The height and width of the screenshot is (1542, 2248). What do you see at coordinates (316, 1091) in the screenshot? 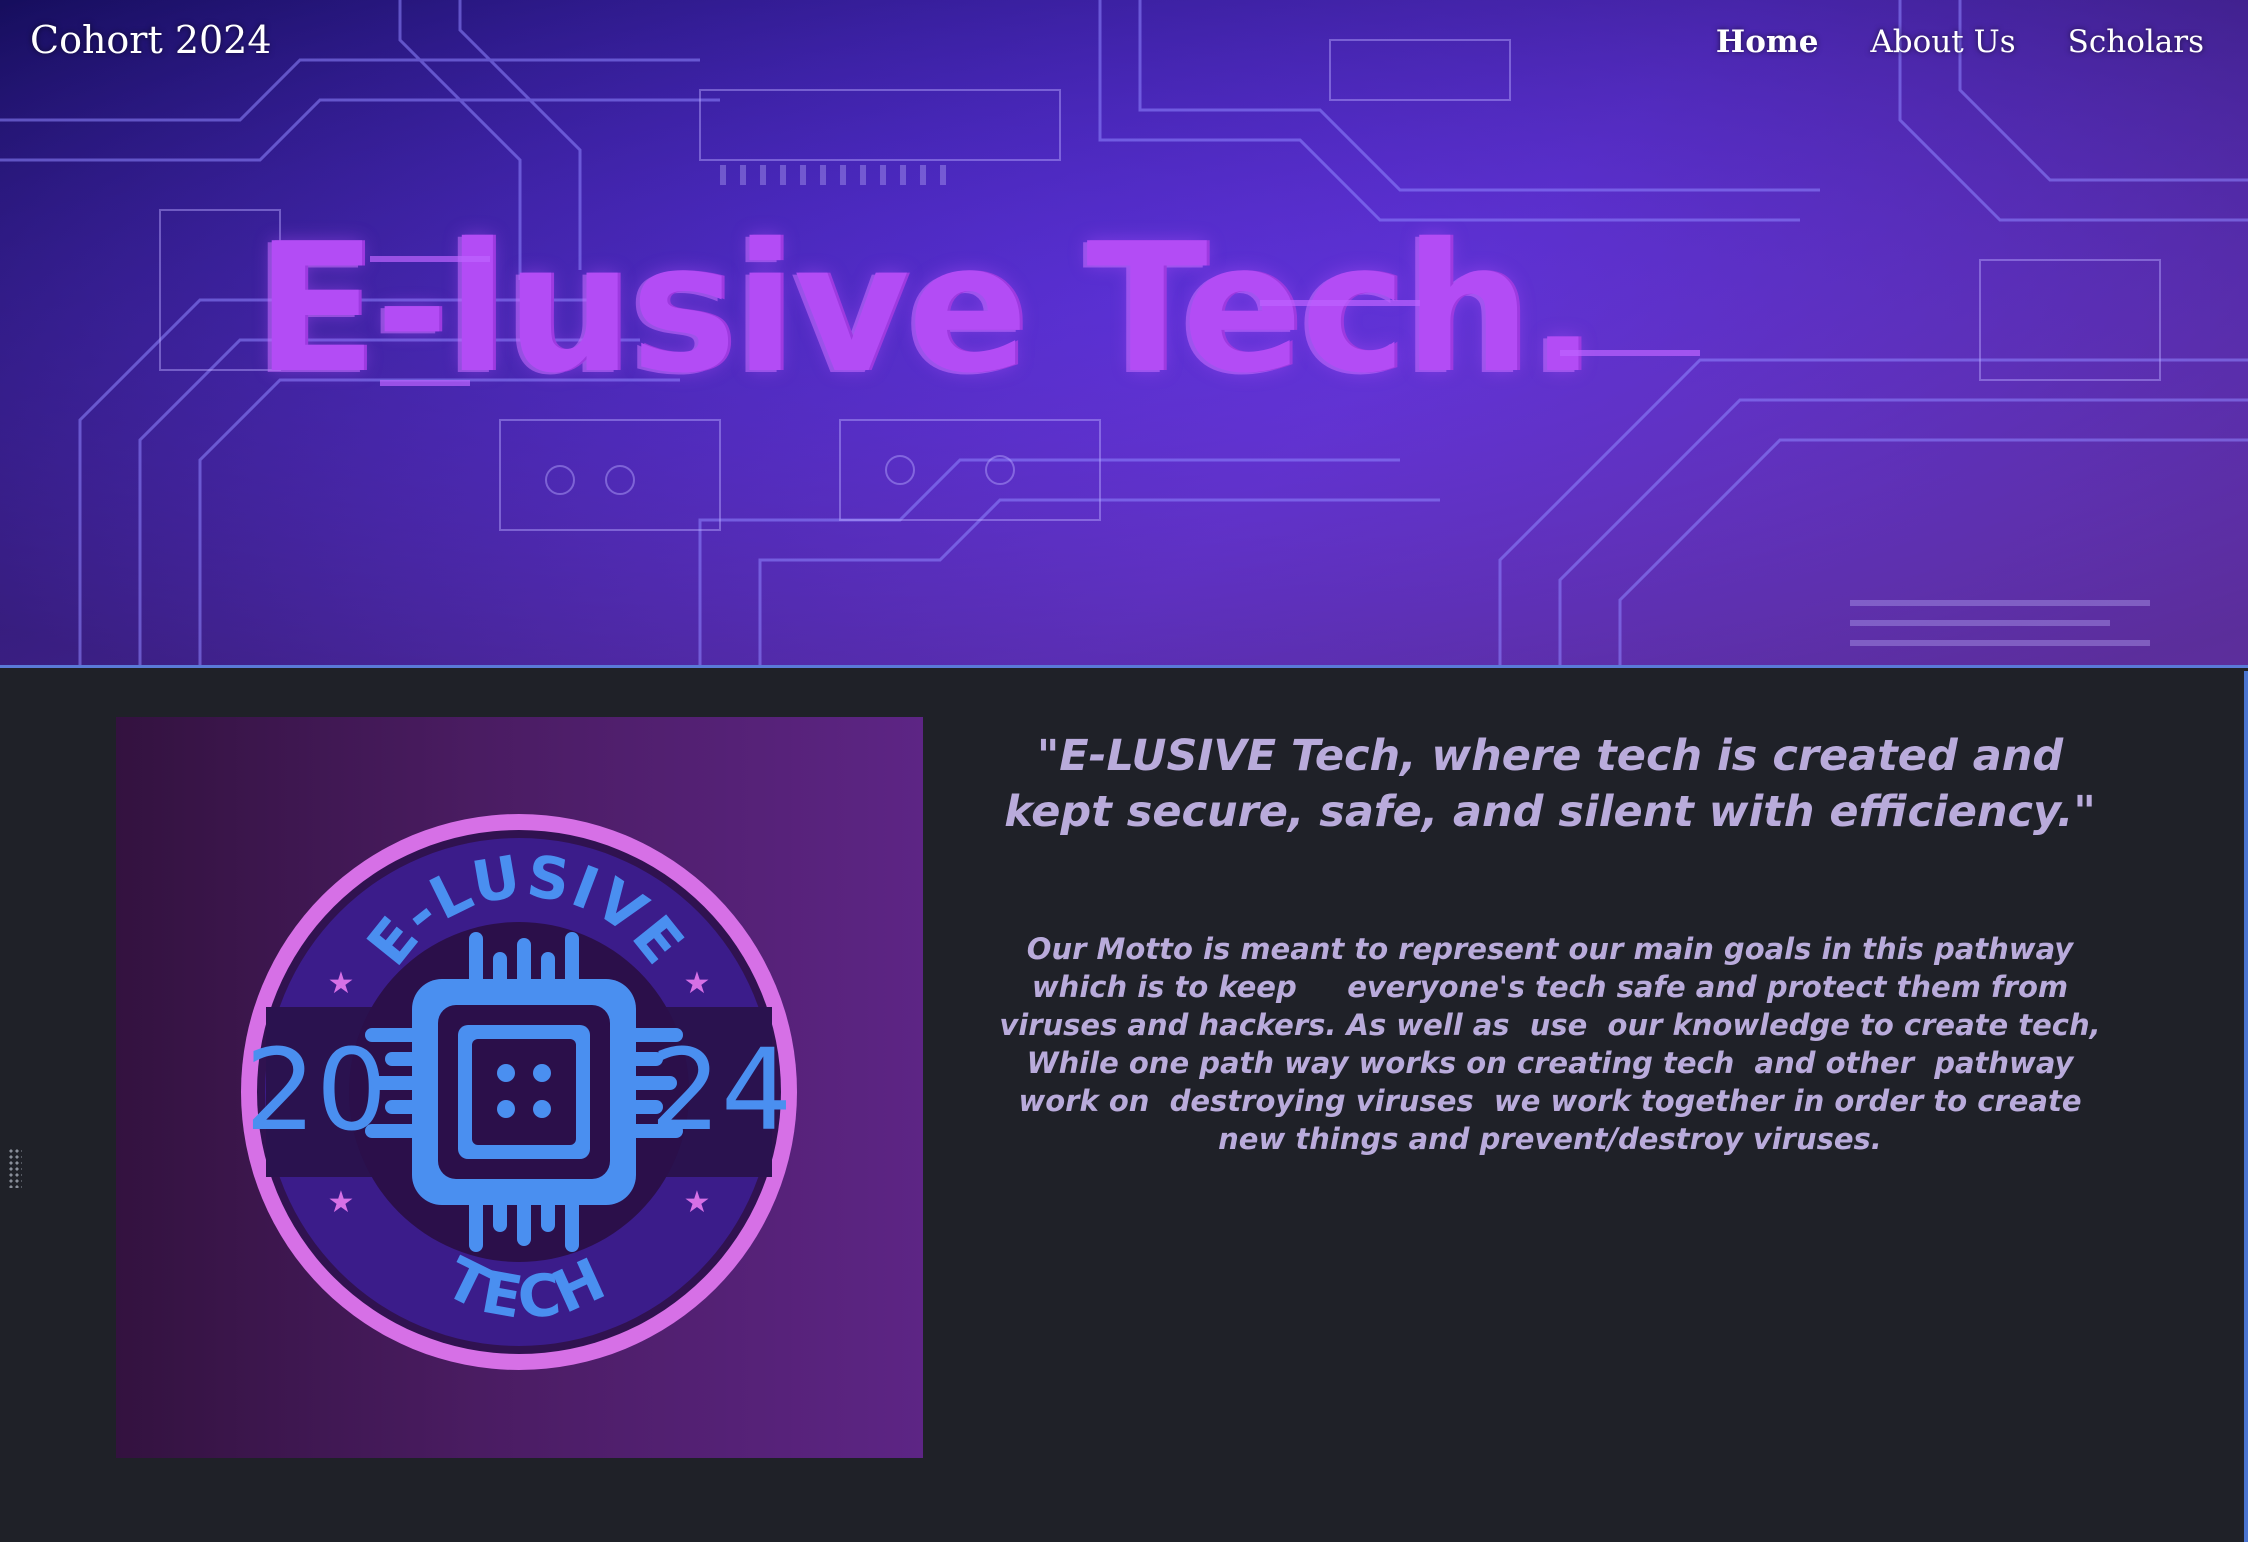
I see `logo-year-left: 20` at bounding box center [316, 1091].